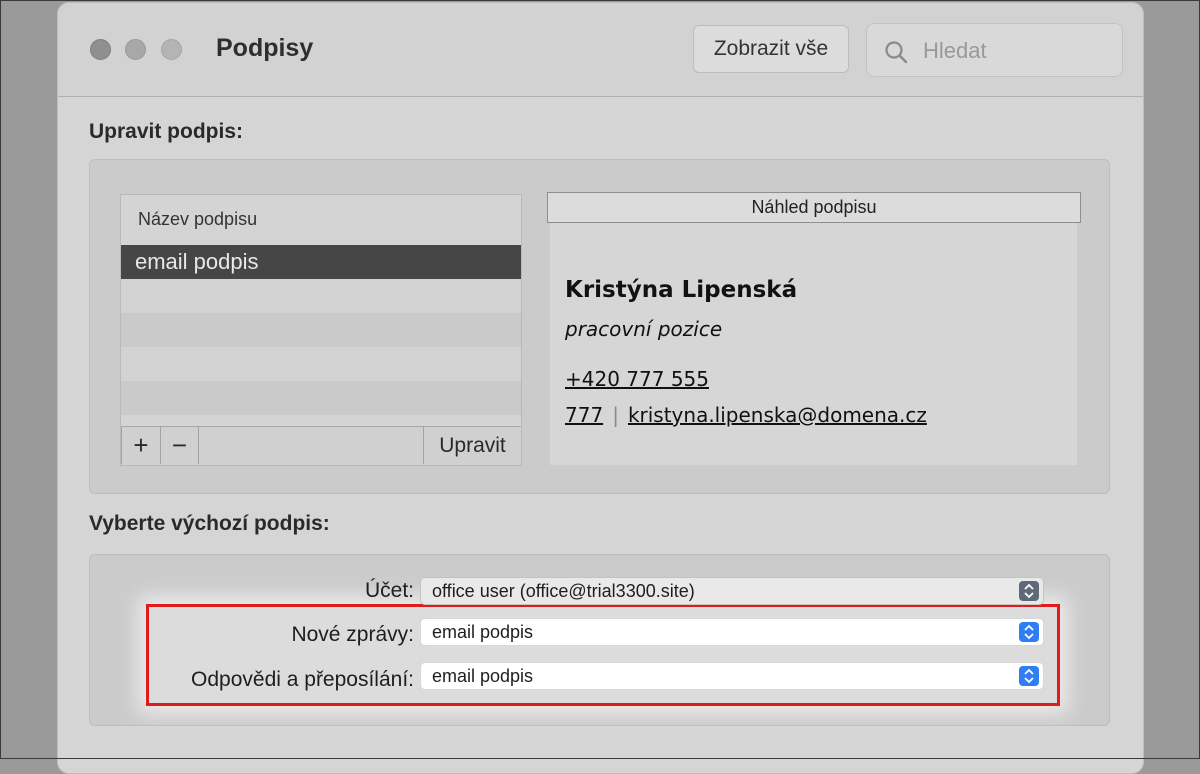 This screenshot has width=1200, height=774. Describe the element at coordinates (207, 591) in the screenshot. I see `account-row: Účet:` at that location.